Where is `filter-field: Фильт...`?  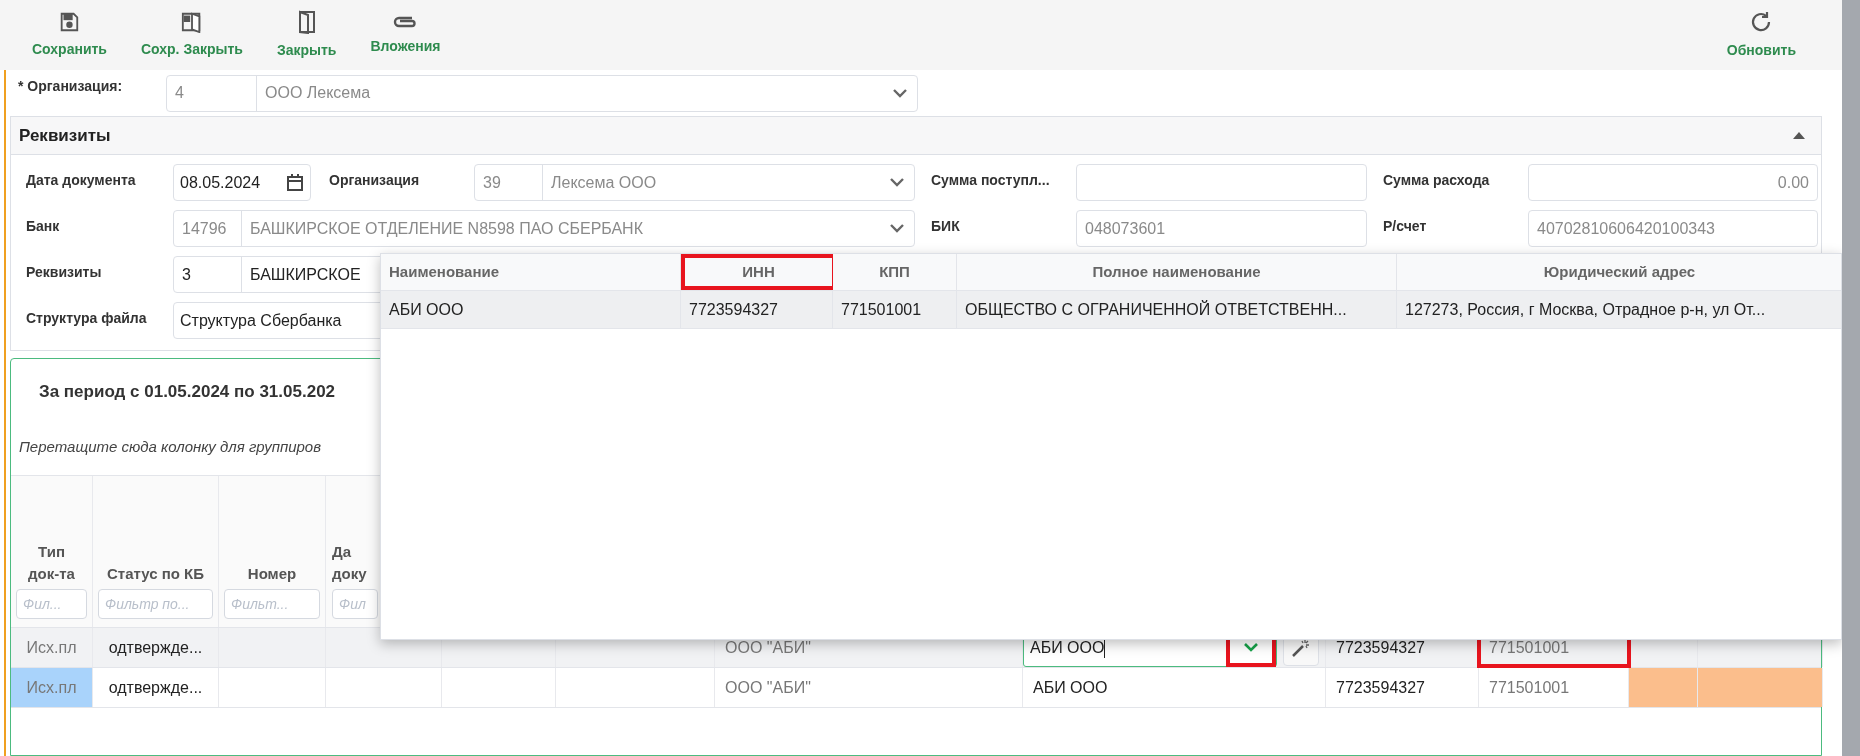
filter-field: Фильт... is located at coordinates (272, 604).